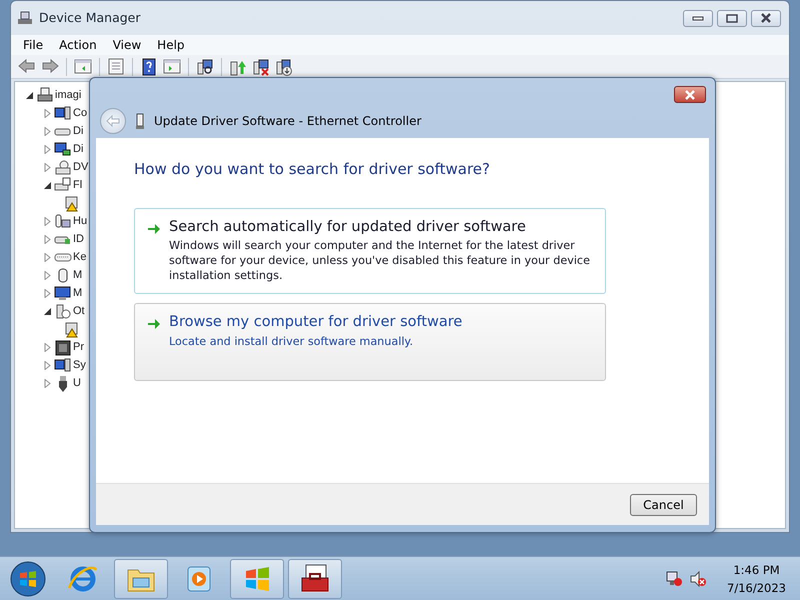 Image resolution: width=800 pixels, height=600 pixels. I want to click on action-pane-button, so click(172, 66).